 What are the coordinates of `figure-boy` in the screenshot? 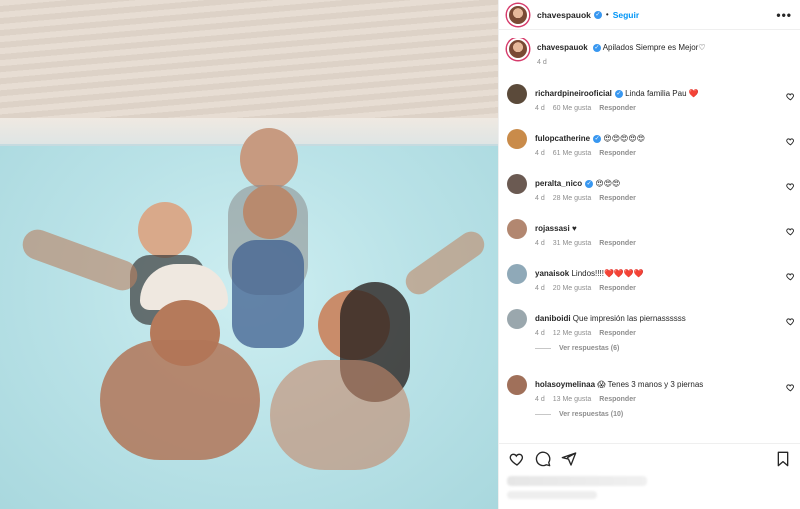 It's located at (165, 230).